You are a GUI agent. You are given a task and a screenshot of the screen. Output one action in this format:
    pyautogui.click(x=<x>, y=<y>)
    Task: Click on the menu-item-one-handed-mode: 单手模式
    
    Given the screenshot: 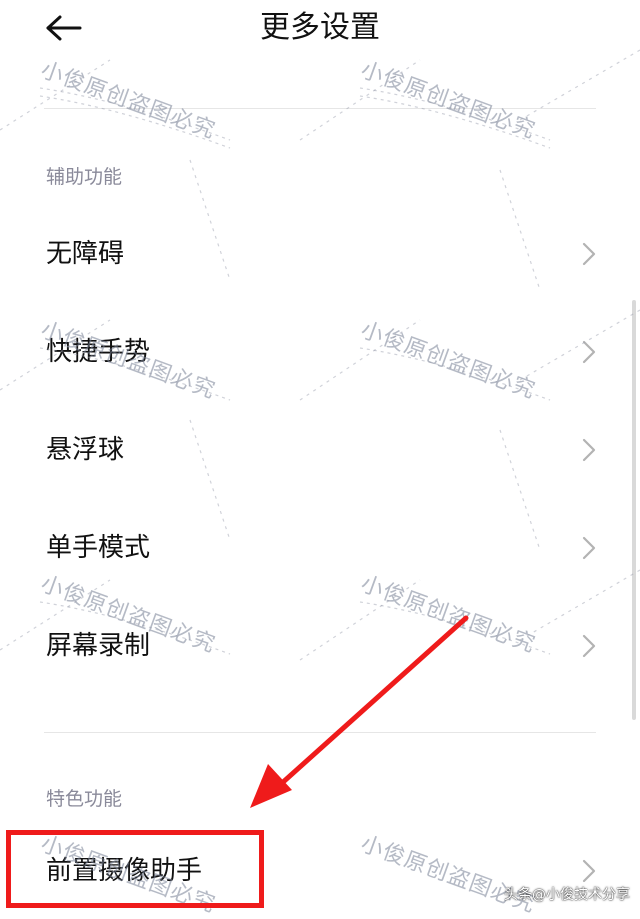 What is the action you would take?
    pyautogui.click(x=320, y=548)
    